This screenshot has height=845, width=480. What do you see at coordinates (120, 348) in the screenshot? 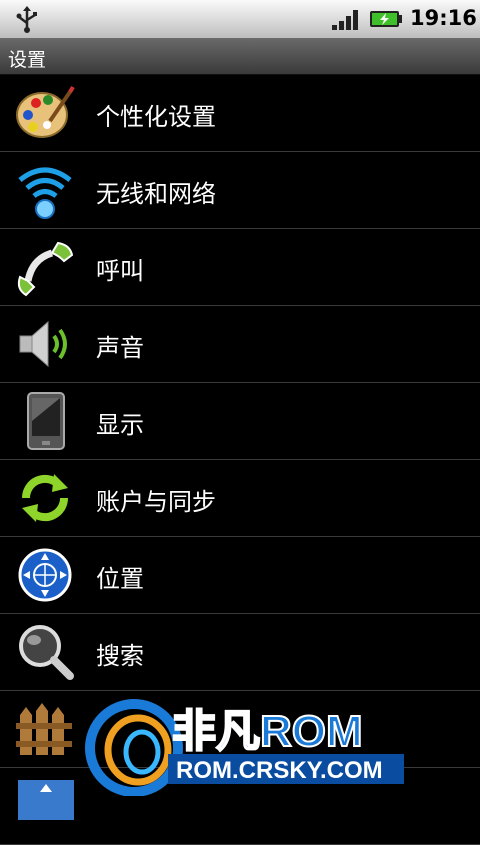
I see `settings-item-label: 声音` at bounding box center [120, 348].